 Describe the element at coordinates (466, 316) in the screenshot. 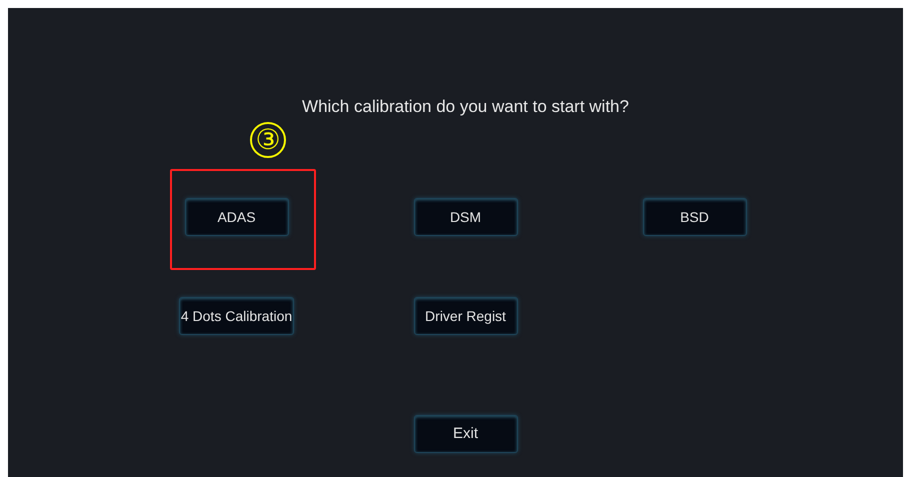

I see `option-button: Driver Regist` at that location.